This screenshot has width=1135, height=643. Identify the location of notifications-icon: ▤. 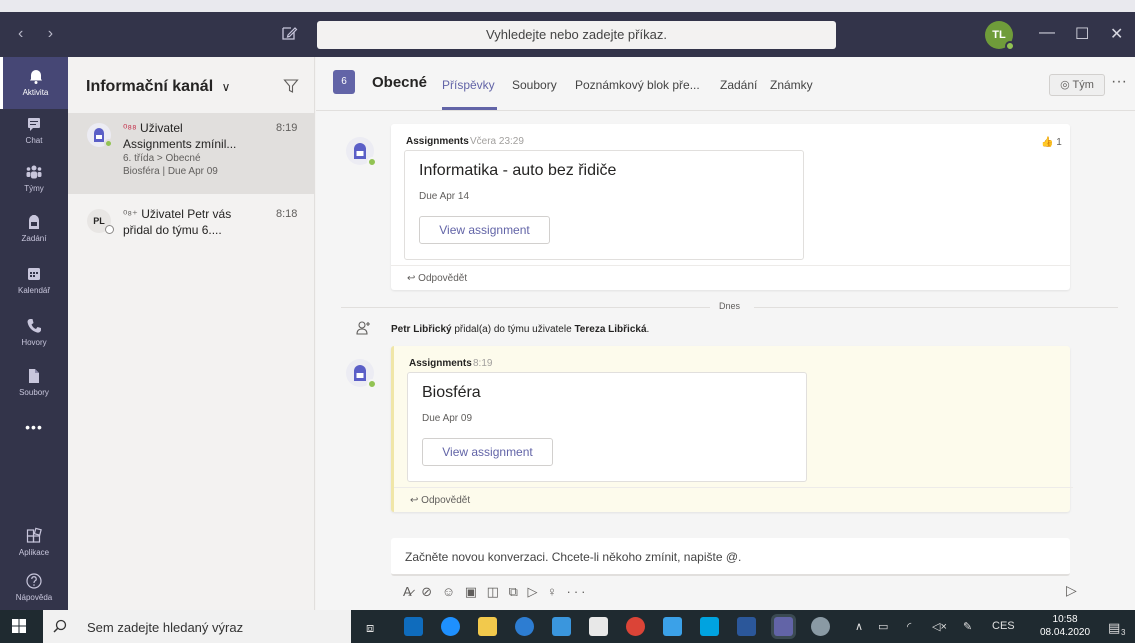
(1114, 628).